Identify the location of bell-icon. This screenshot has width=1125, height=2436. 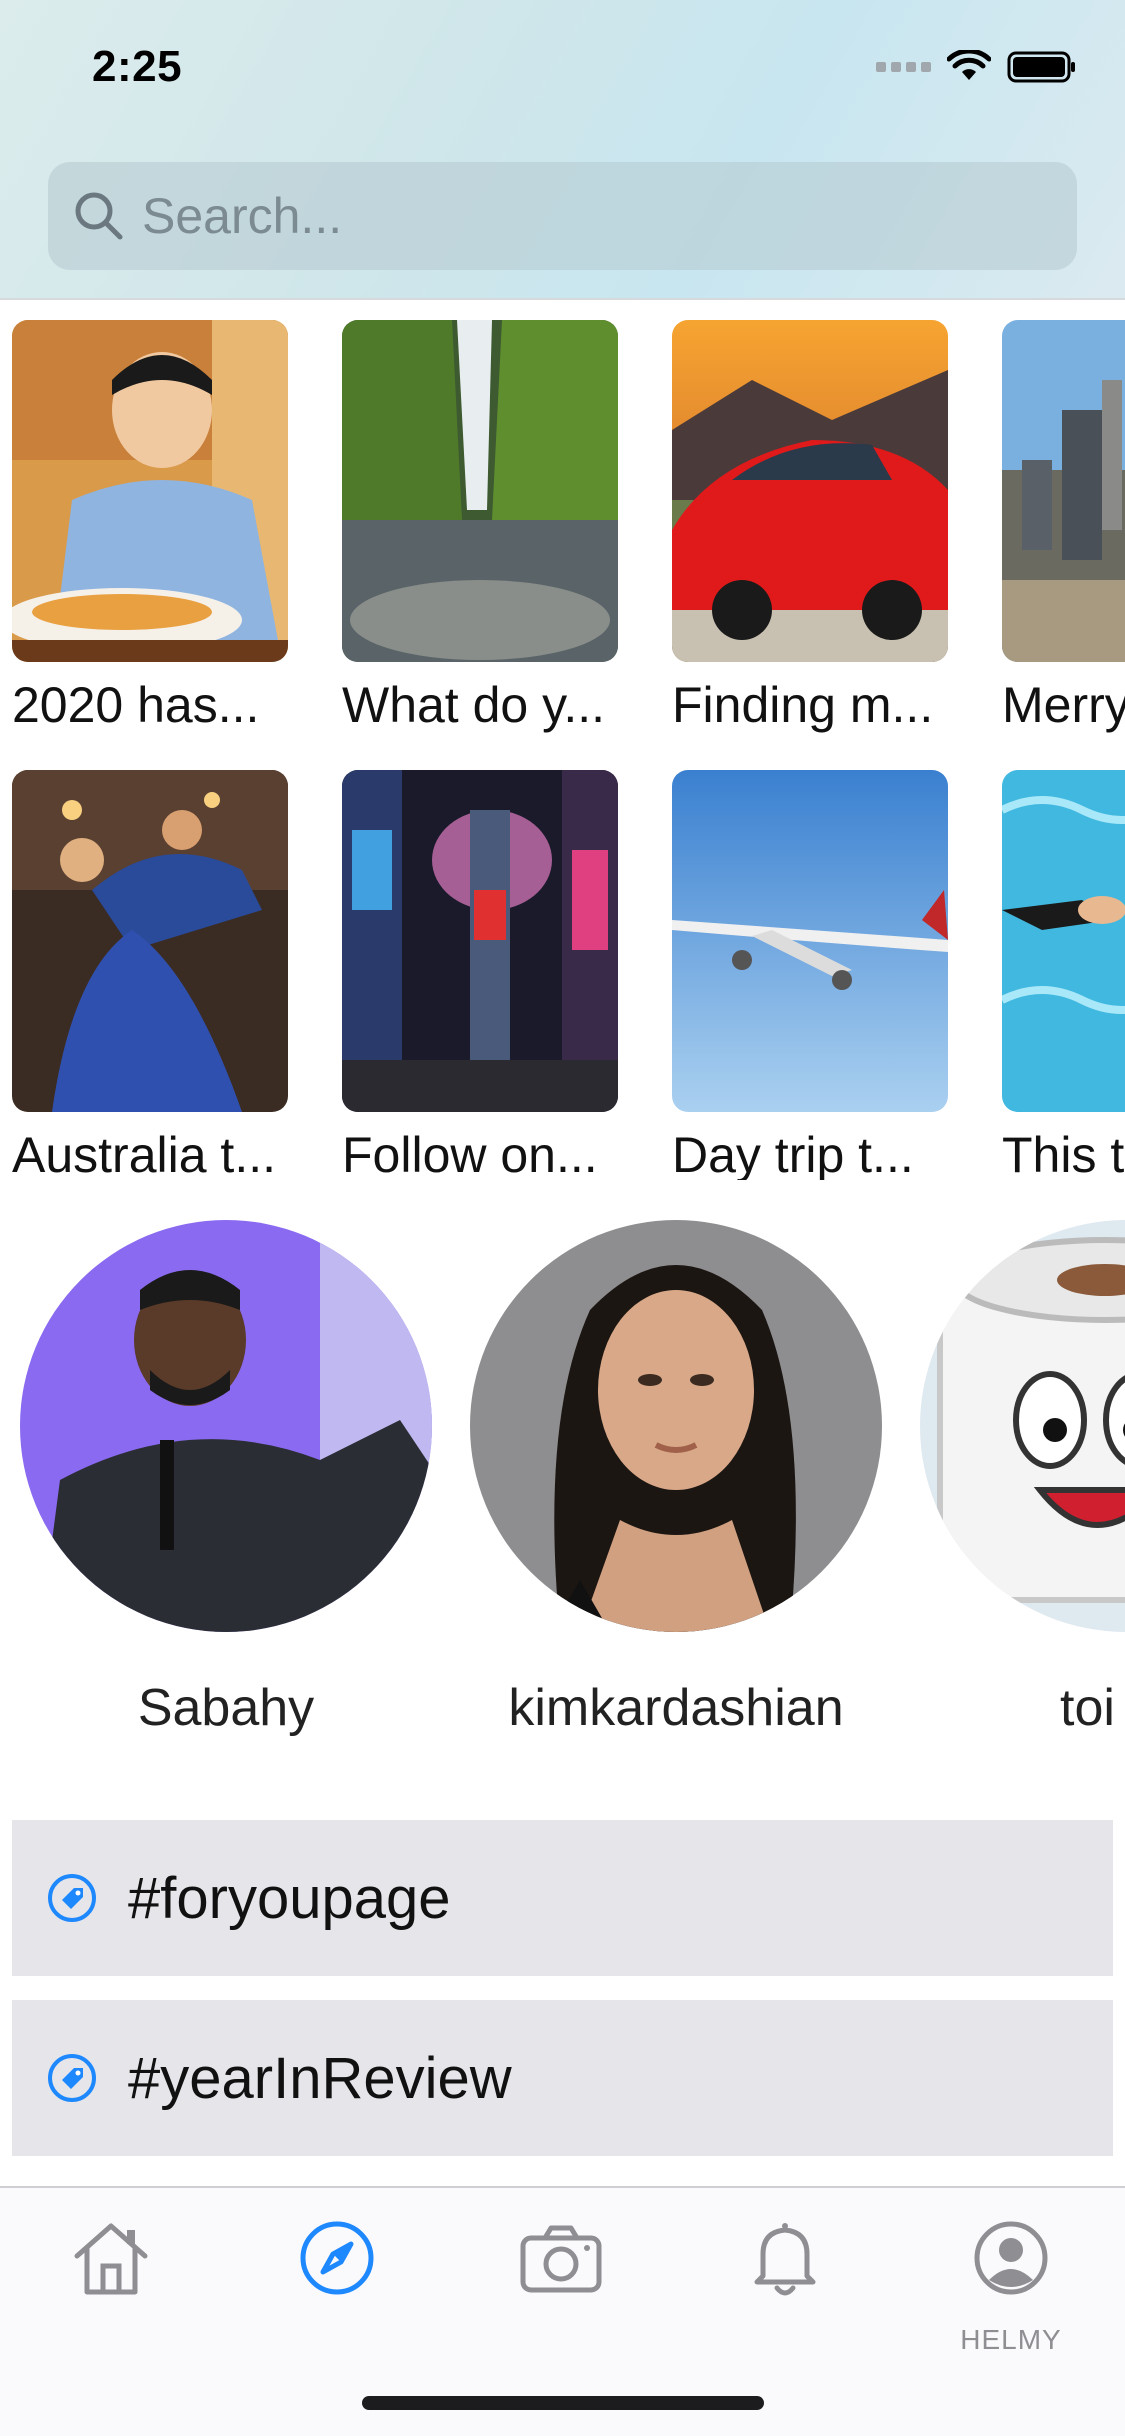
(785, 2259).